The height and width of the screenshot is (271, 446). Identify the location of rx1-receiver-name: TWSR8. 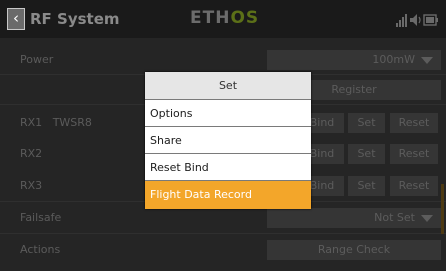
(72, 122).